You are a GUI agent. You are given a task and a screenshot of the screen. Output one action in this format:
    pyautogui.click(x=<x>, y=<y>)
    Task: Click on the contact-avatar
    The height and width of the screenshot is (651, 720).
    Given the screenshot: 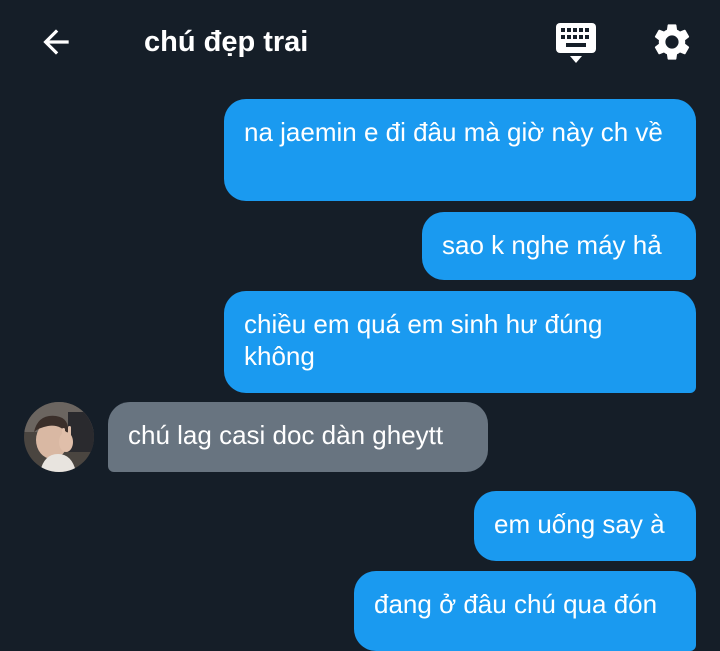 What is the action you would take?
    pyautogui.click(x=59, y=437)
    